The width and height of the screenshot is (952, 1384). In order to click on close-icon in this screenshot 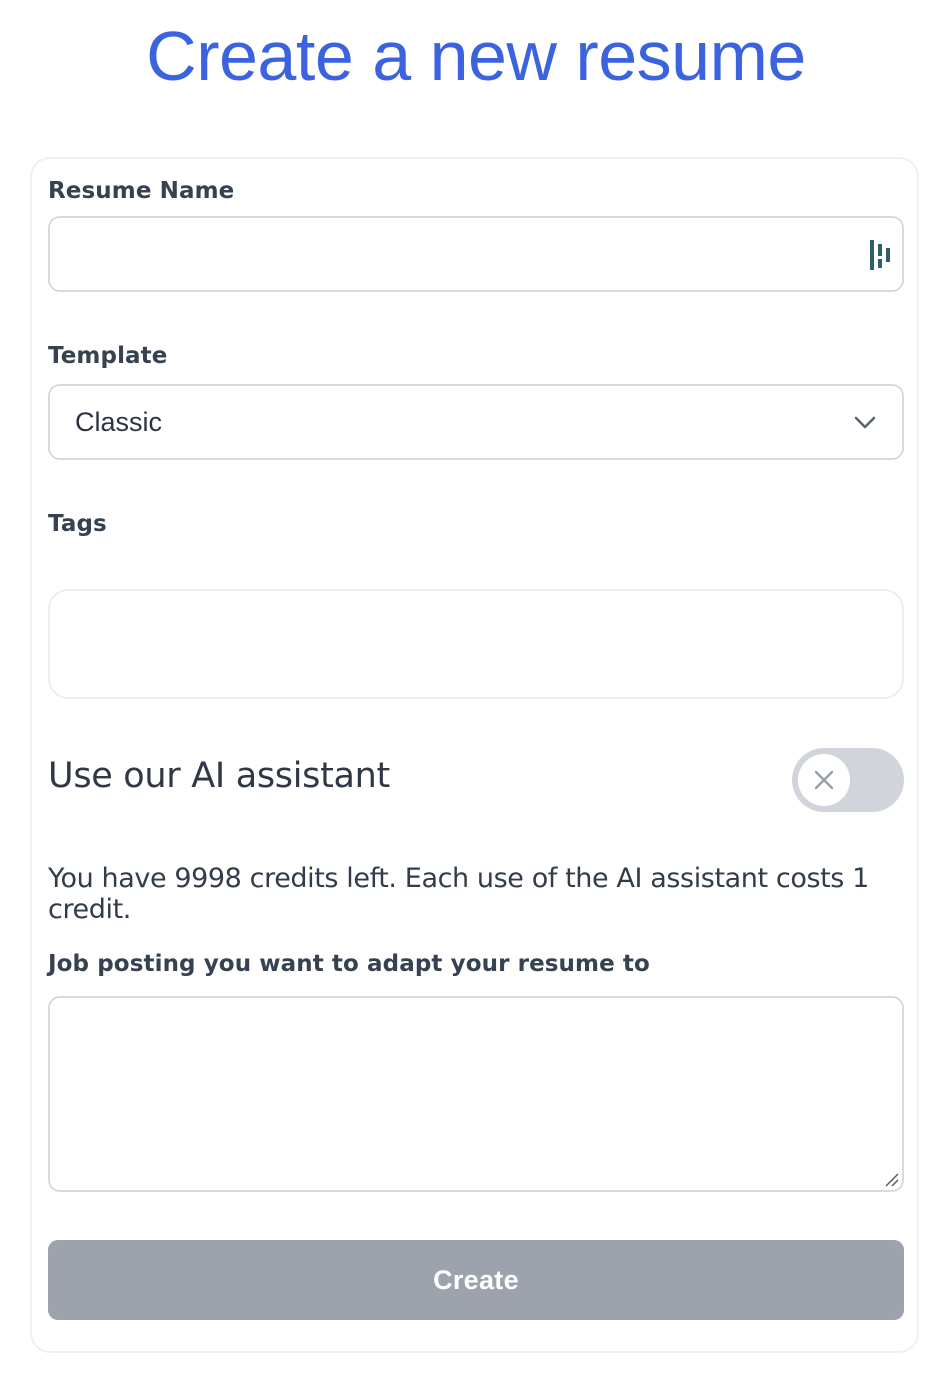, I will do `click(824, 780)`.